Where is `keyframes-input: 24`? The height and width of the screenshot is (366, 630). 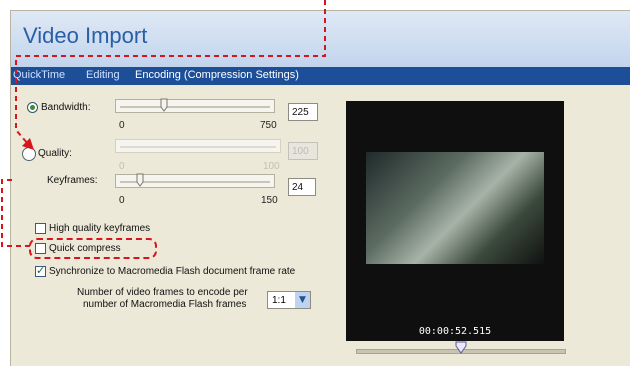 keyframes-input: 24 is located at coordinates (302, 187).